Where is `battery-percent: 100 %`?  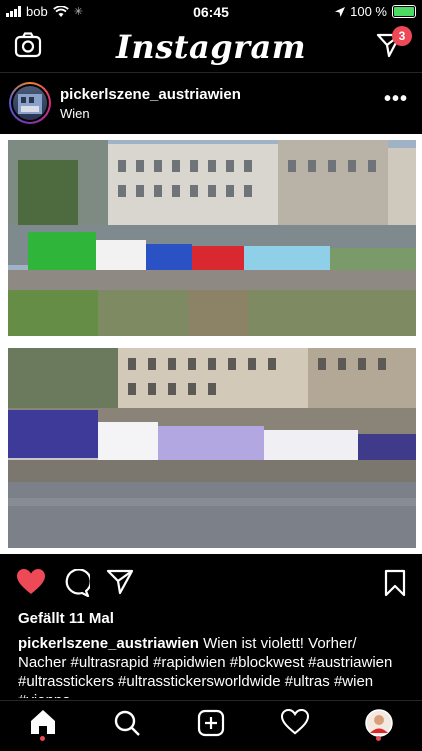 battery-percent: 100 % is located at coordinates (368, 11).